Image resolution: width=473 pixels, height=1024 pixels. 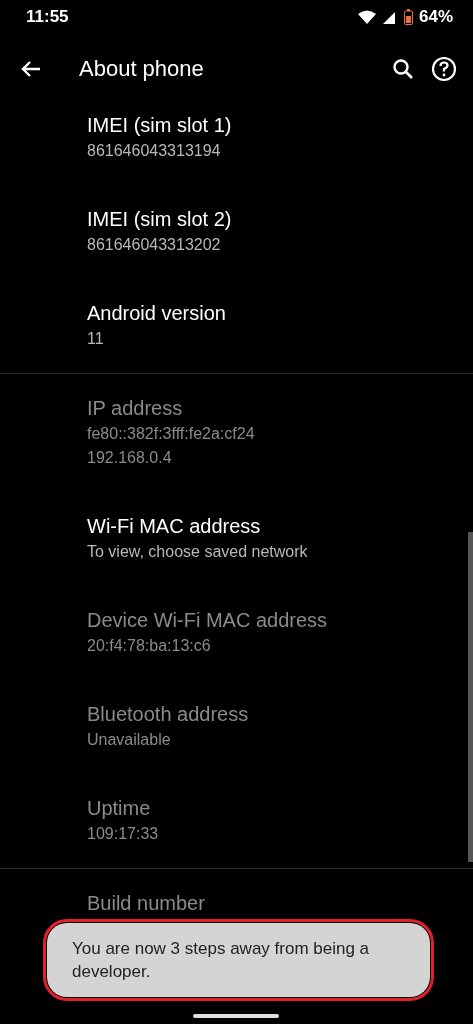 What do you see at coordinates (444, 69) in the screenshot?
I see `help-icon` at bounding box center [444, 69].